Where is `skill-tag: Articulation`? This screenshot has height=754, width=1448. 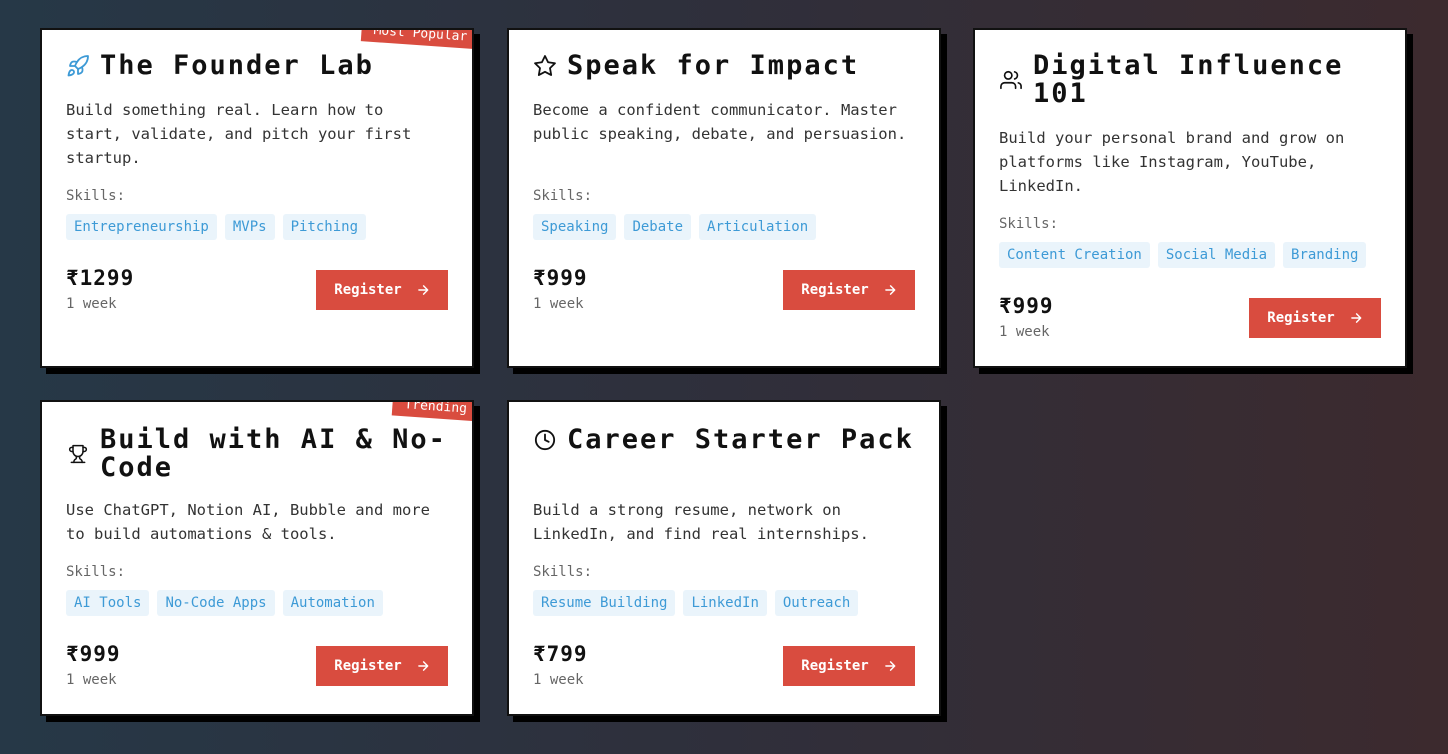 skill-tag: Articulation is located at coordinates (758, 227).